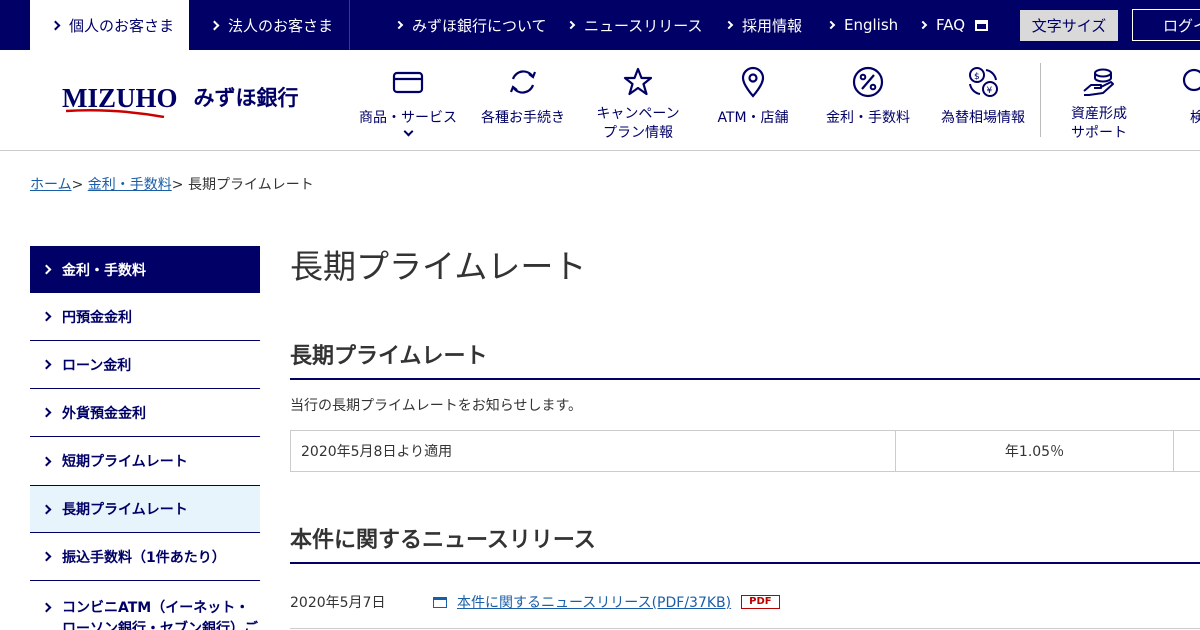 The image size is (1200, 630). What do you see at coordinates (983, 118) in the screenshot?
I see `nav-label: 為替相場情報` at bounding box center [983, 118].